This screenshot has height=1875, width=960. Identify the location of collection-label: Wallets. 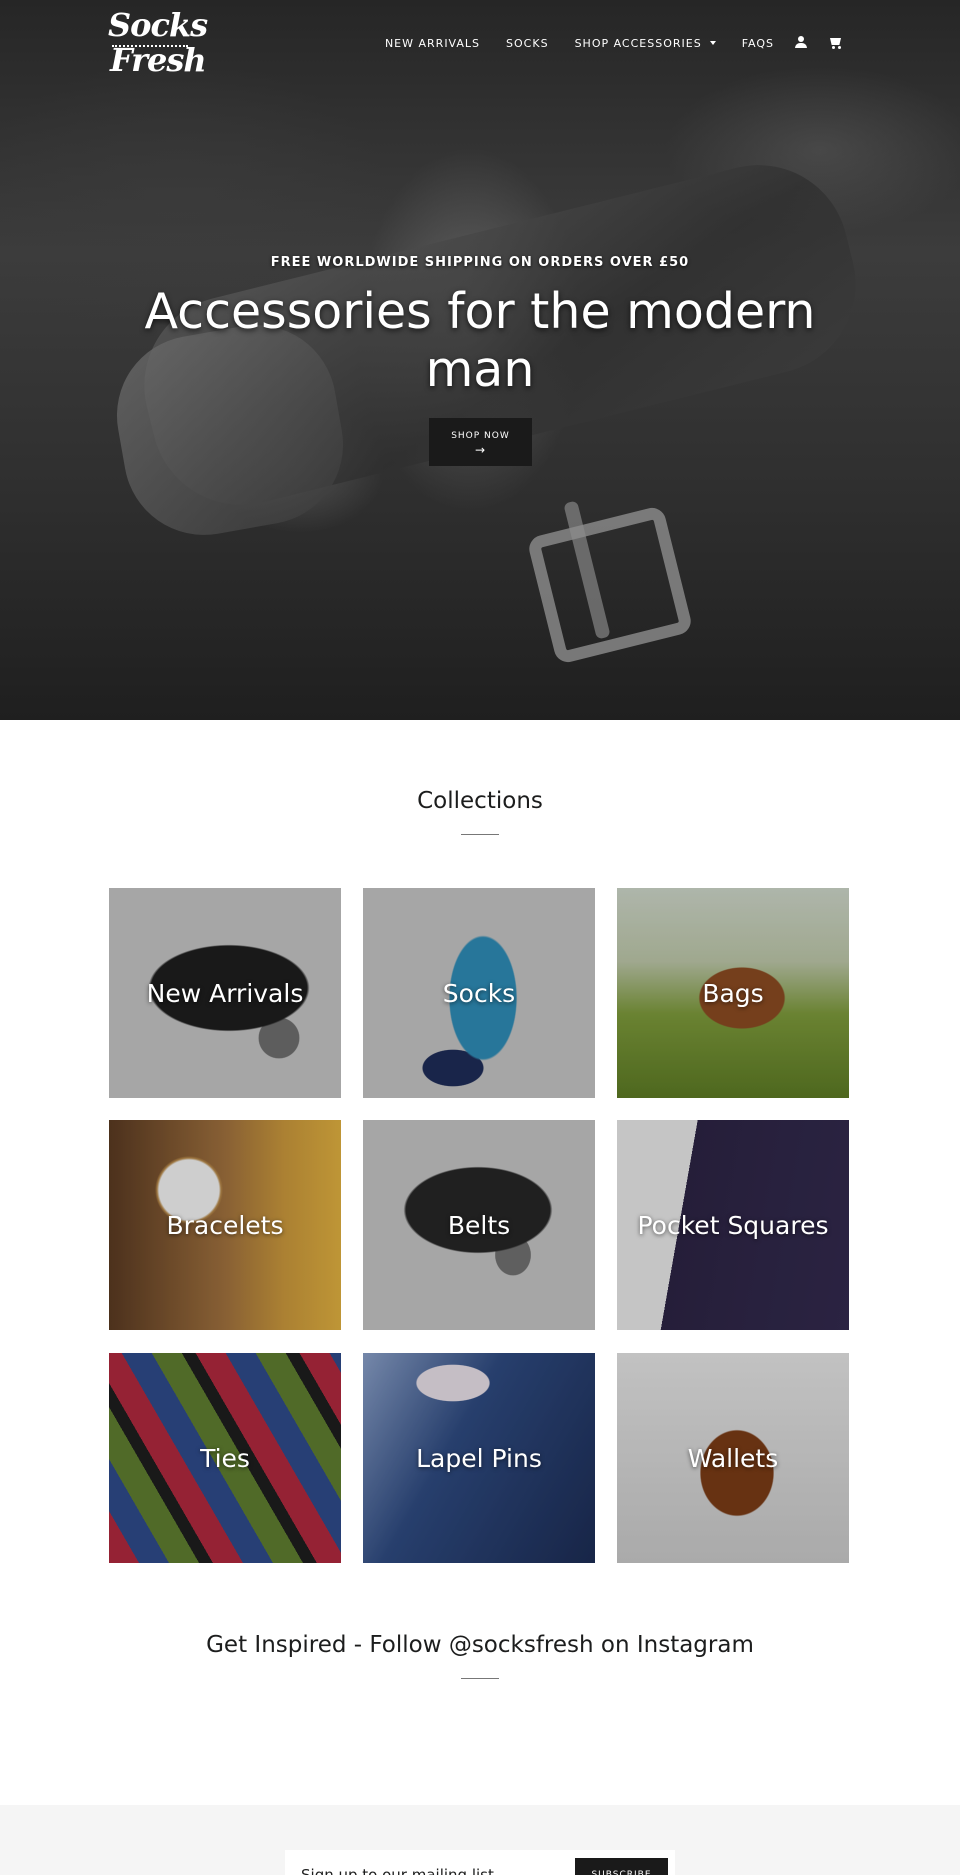
(733, 1458).